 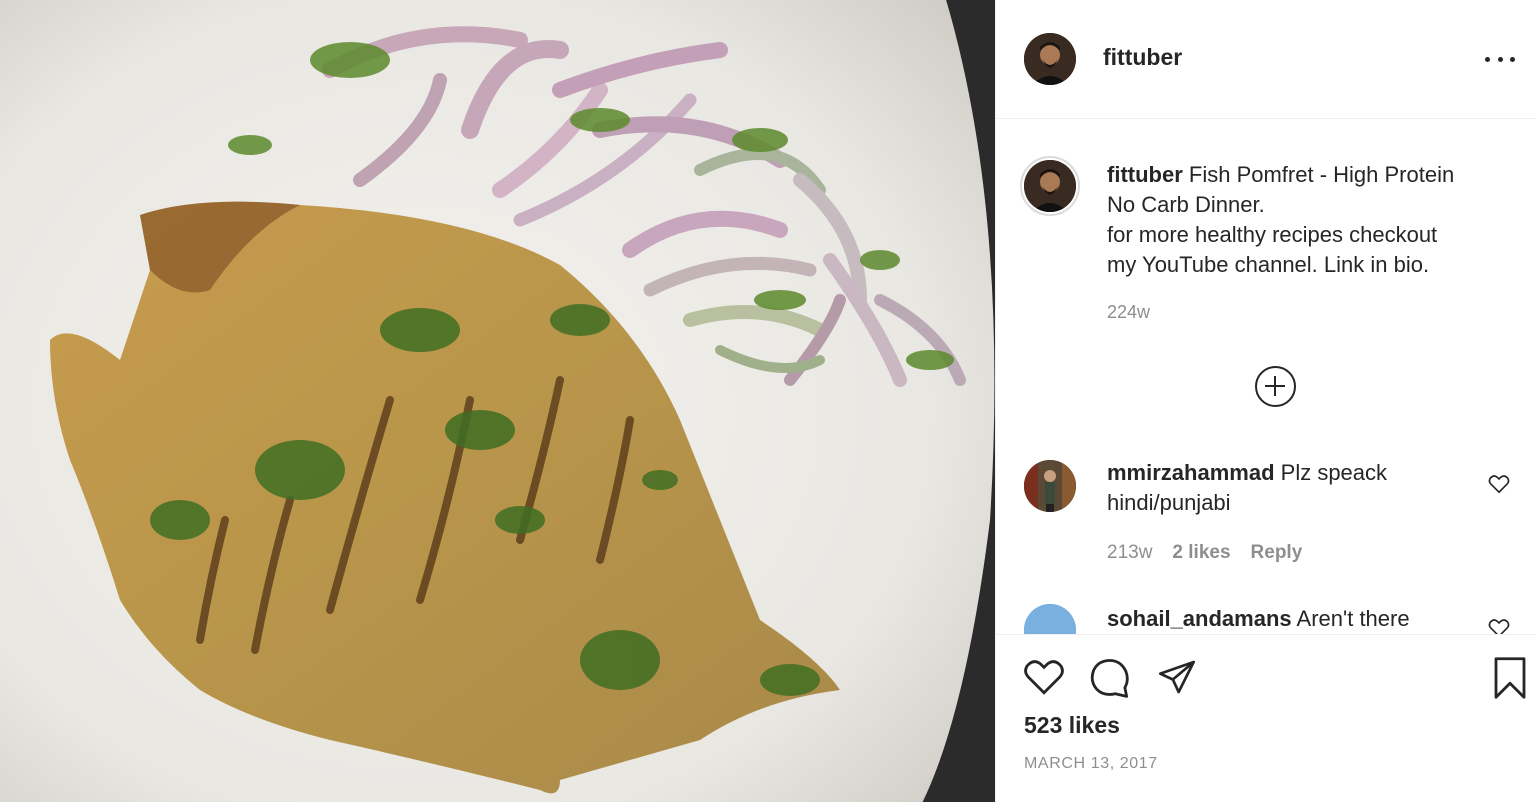 I want to click on more-options-icon, so click(x=1500, y=59).